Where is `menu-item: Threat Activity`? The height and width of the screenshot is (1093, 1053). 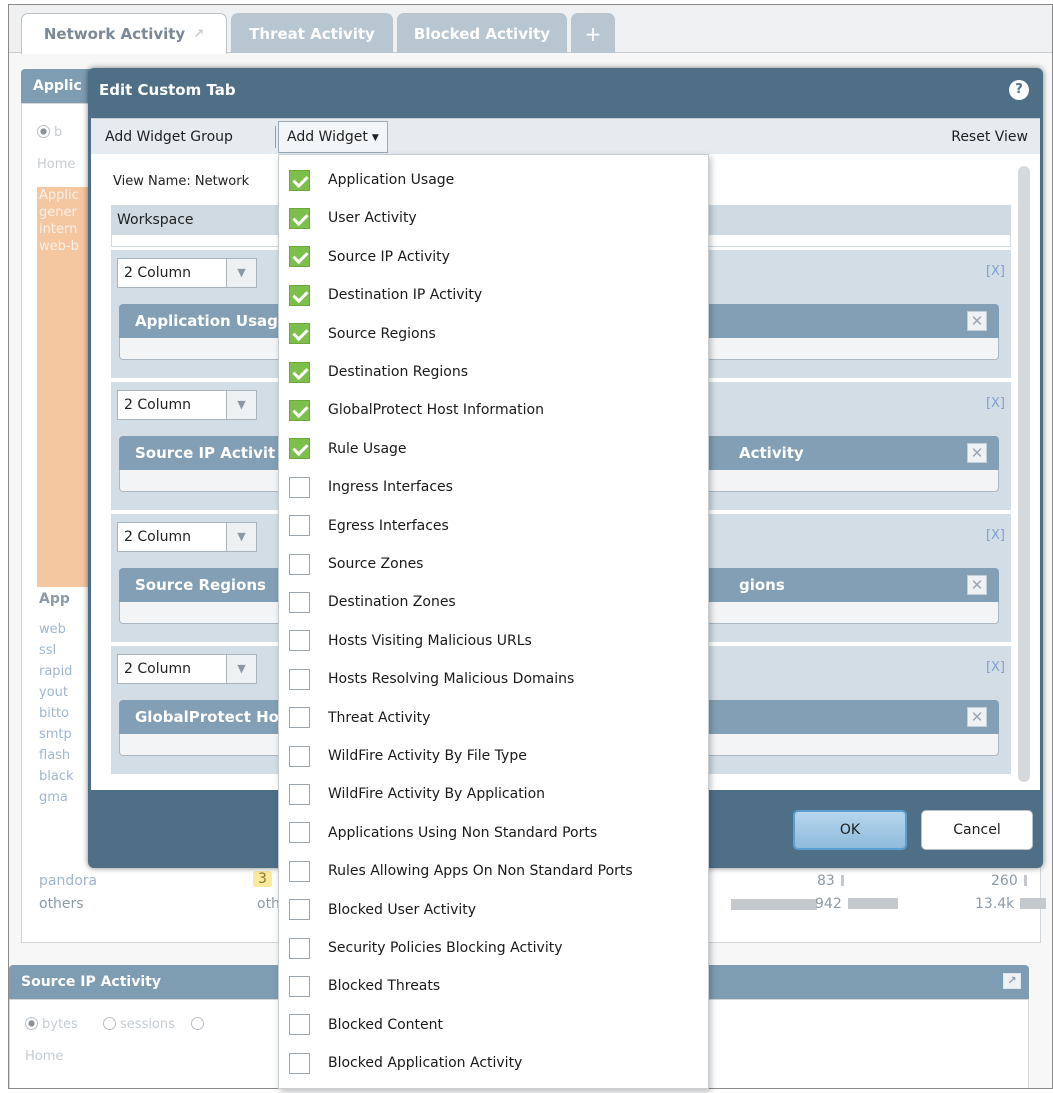
menu-item: Threat Activity is located at coordinates (493, 718).